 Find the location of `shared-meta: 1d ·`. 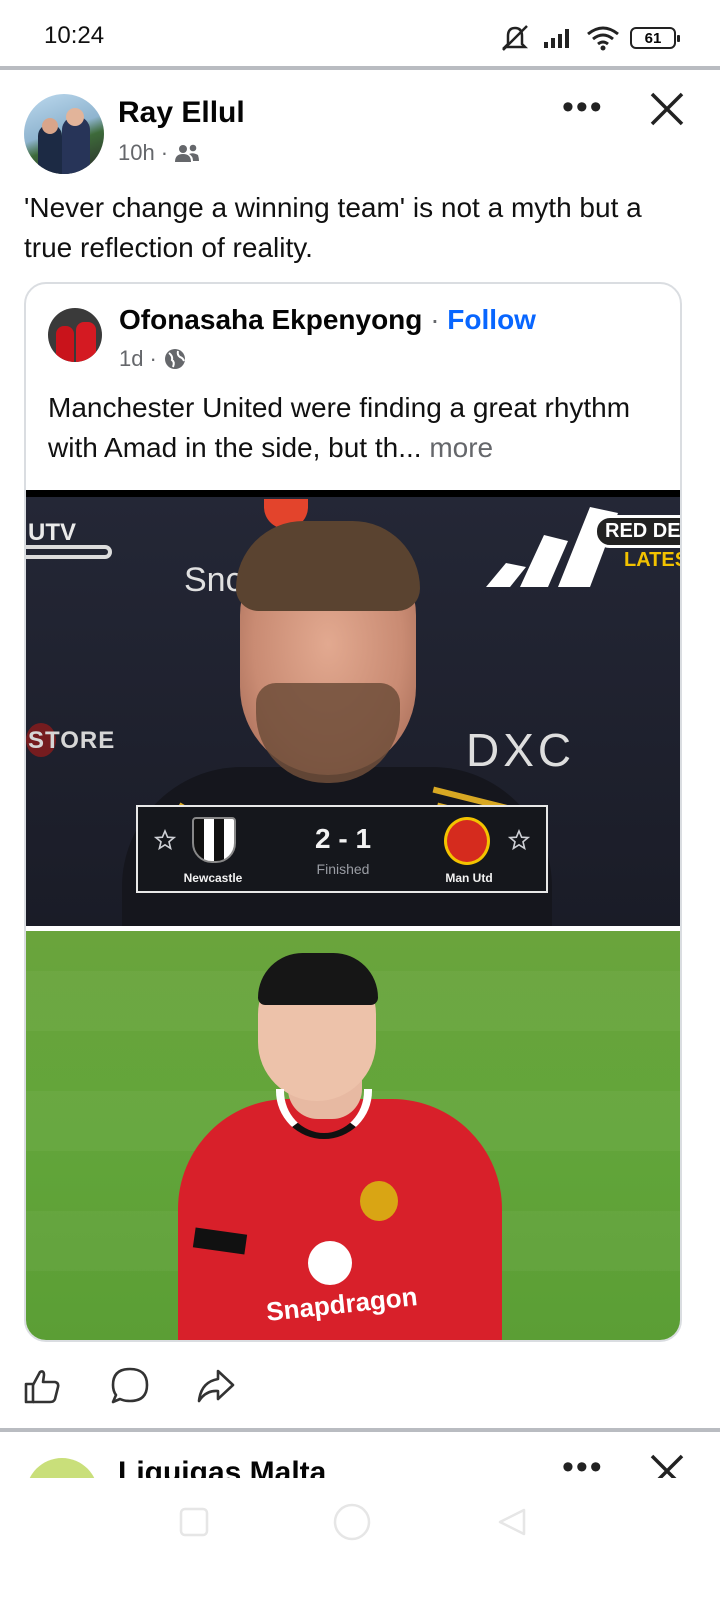

shared-meta: 1d · is located at coordinates (153, 359).